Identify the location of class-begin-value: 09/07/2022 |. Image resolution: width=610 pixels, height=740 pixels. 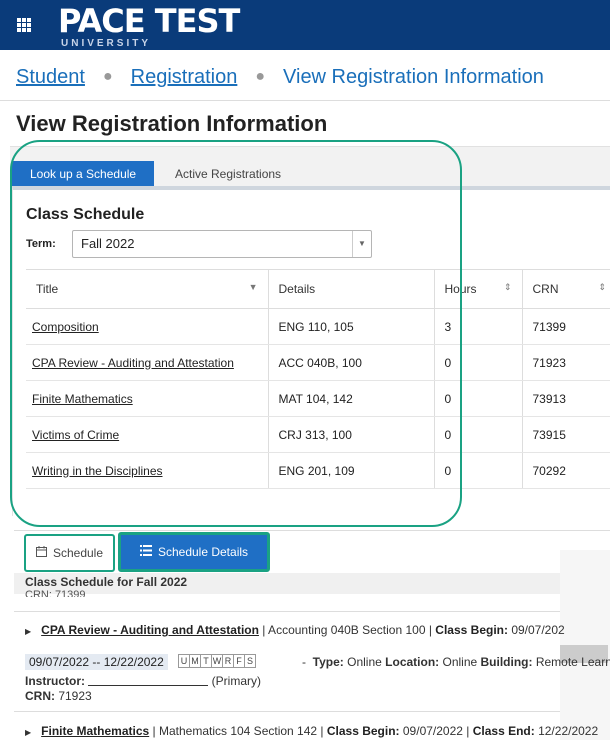
(436, 731).